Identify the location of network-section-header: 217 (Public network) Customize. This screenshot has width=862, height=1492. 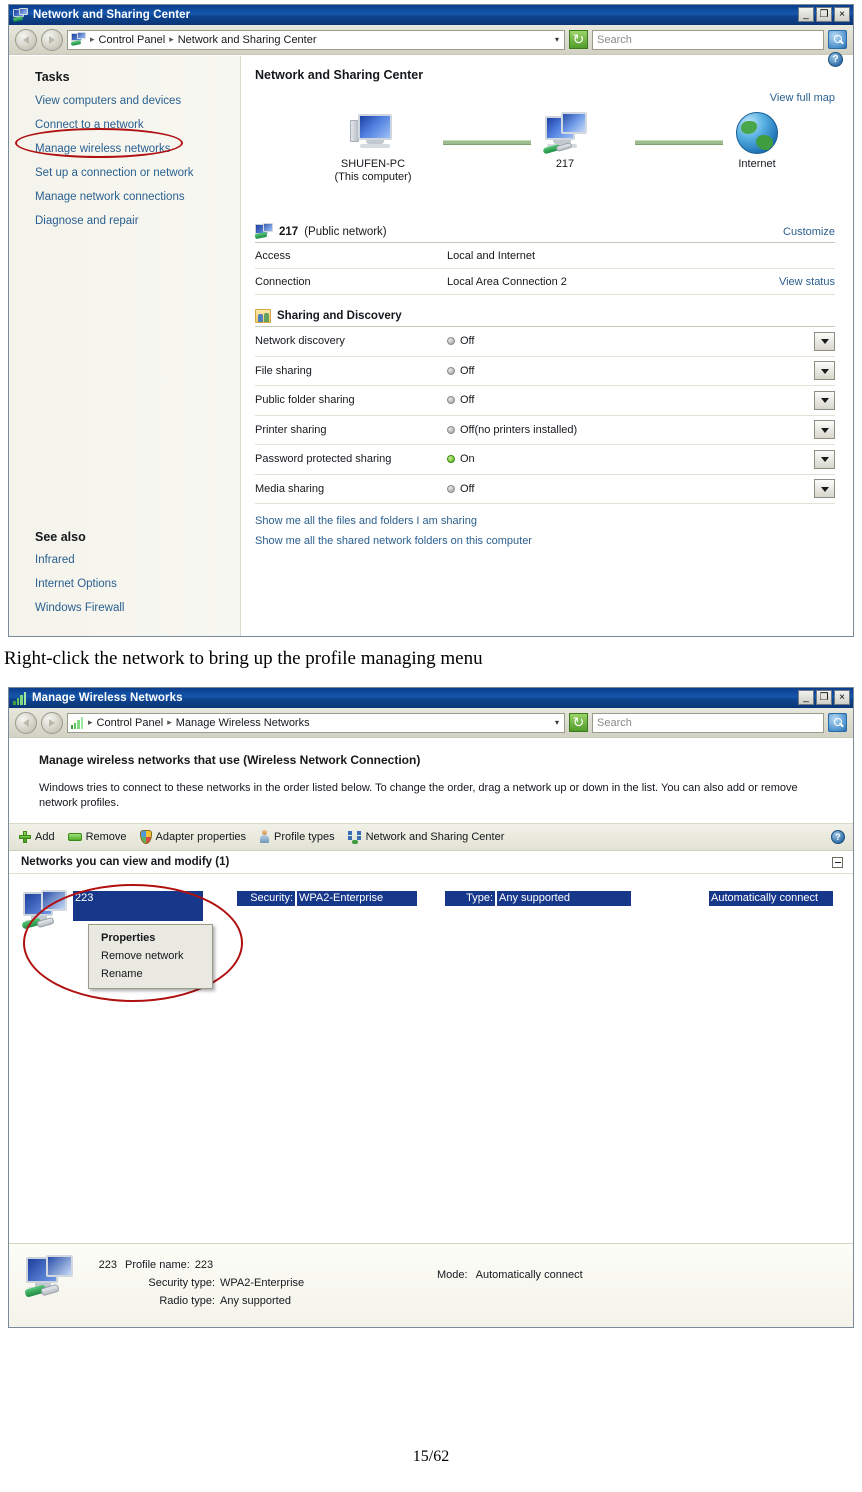
(544, 231).